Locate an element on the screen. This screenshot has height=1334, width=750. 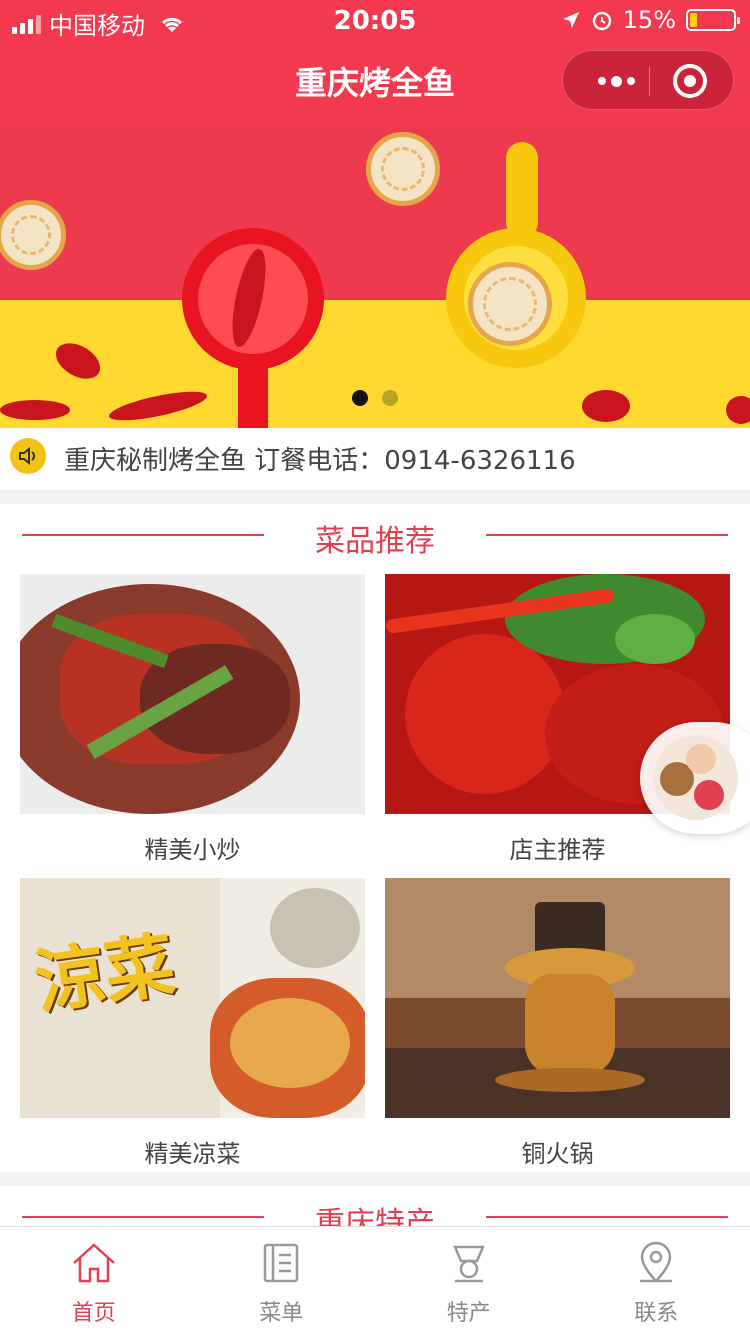
poster-art: 涼菜 is located at coordinates (104, 973).